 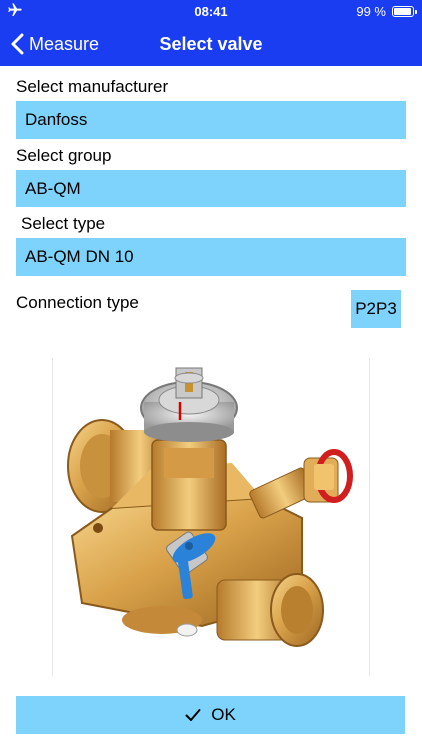 What do you see at coordinates (77, 302) in the screenshot?
I see `connection-type-label: Connection type` at bounding box center [77, 302].